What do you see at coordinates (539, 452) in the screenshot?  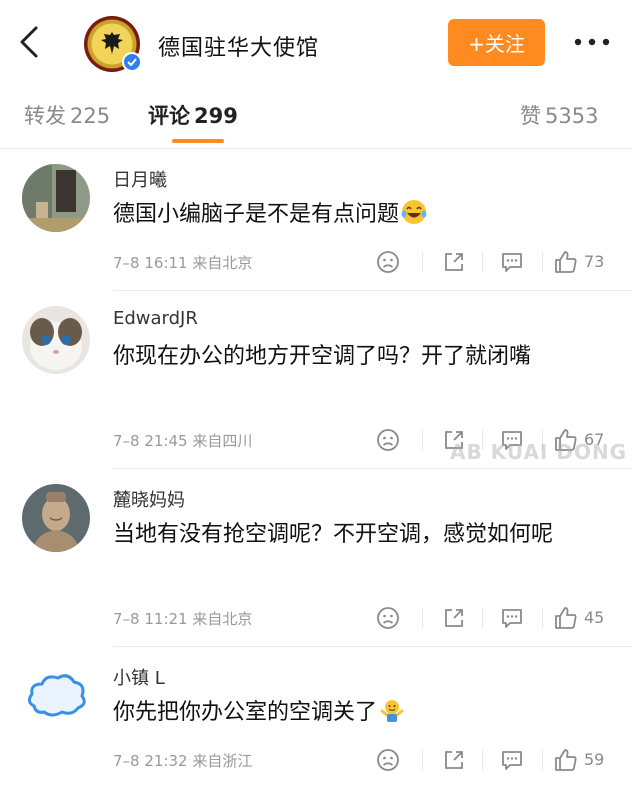 I see `watermark: AB KUAI DONG` at bounding box center [539, 452].